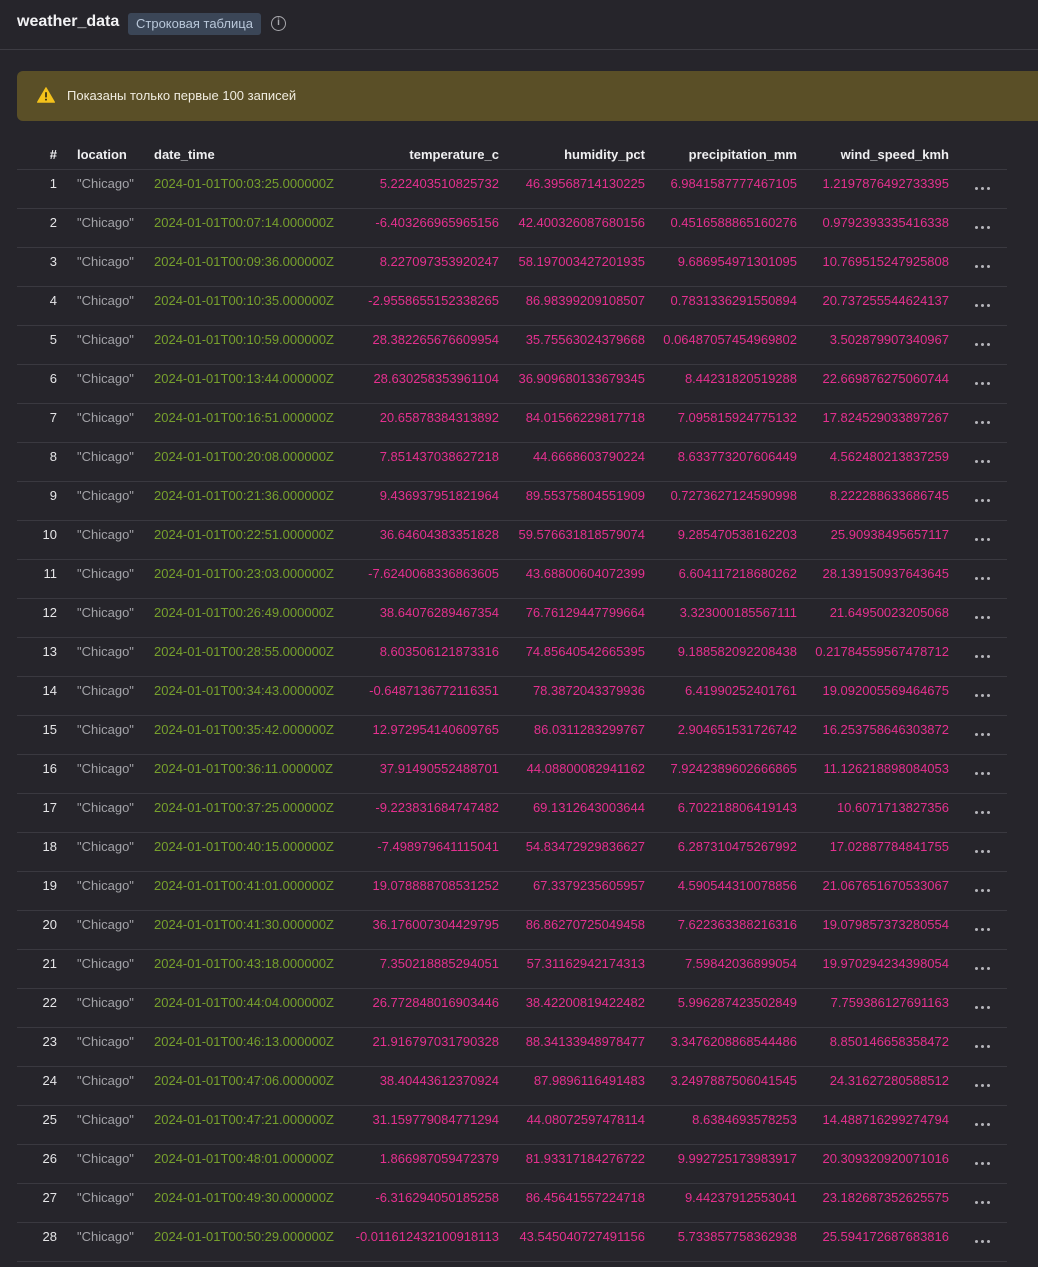  Describe the element at coordinates (572, 1164) in the screenshot. I see `cell-humidity: 81.93317184276722` at that location.